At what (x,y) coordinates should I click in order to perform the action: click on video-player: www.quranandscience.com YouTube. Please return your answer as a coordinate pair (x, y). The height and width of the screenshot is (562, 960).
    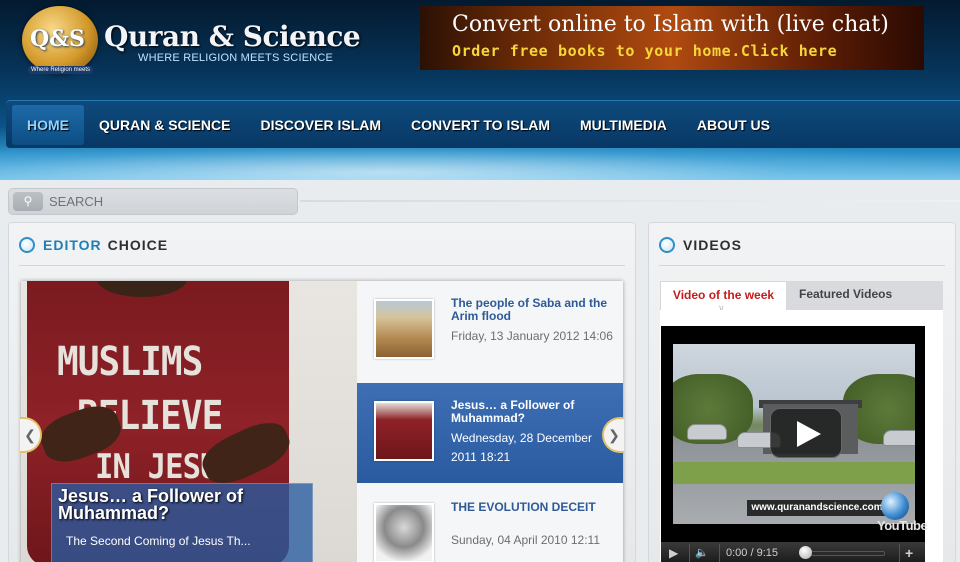
    Looking at the image, I should click on (794, 434).